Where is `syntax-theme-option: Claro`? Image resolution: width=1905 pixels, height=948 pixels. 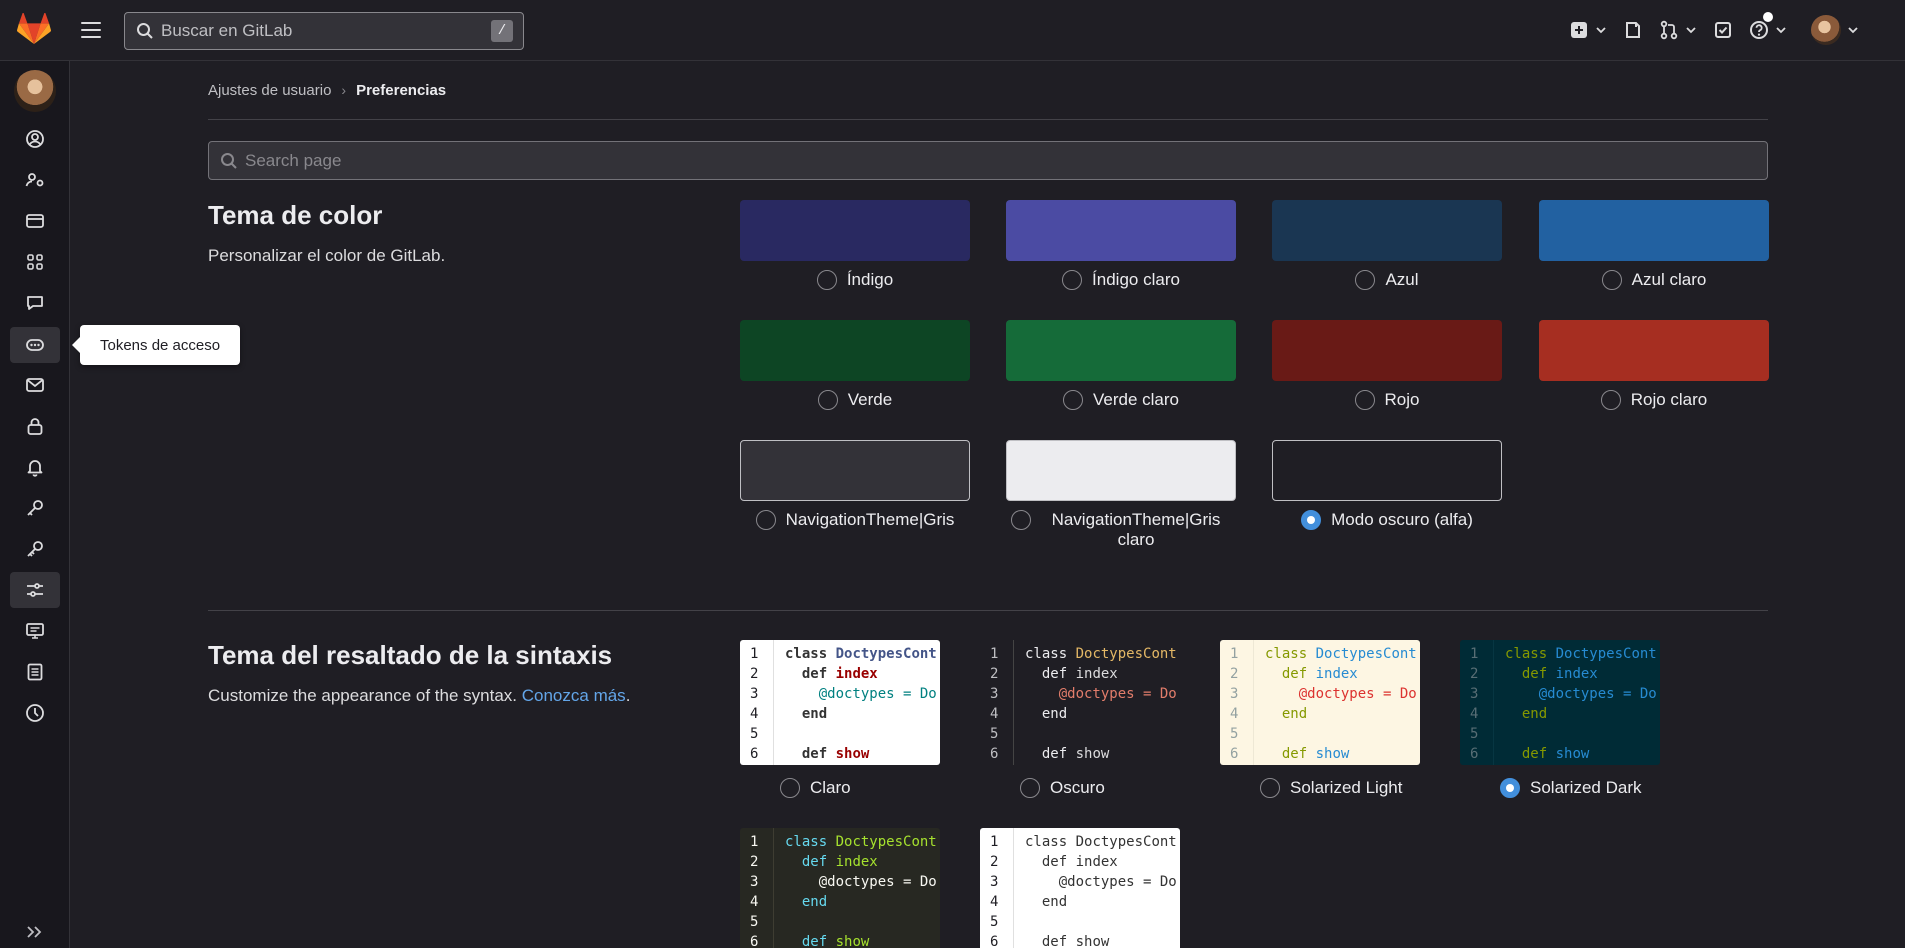 syntax-theme-option: Claro is located at coordinates (815, 788).